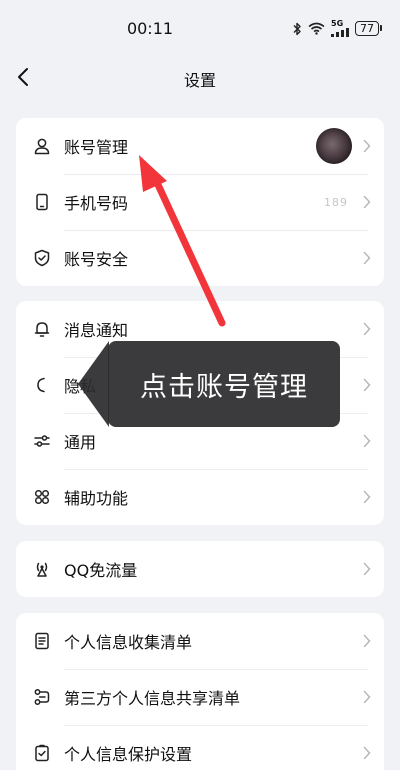 The height and width of the screenshot is (770, 400). Describe the element at coordinates (200, 28) in the screenshot. I see `status-bar: 00:11 5G 77` at that location.